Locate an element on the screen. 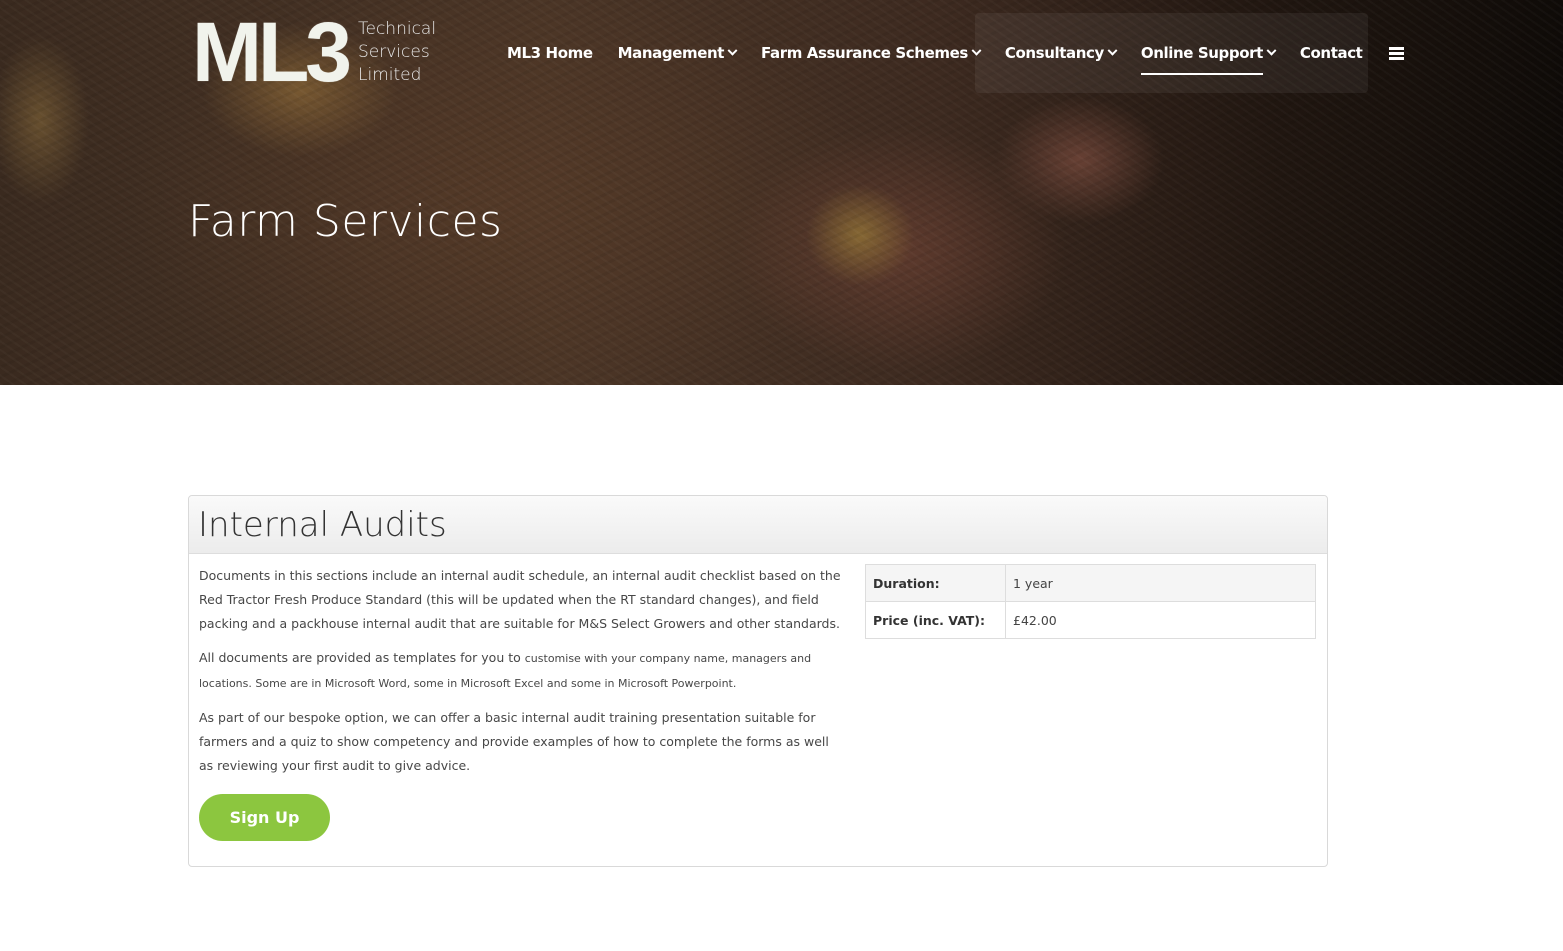  nav-item-ml3-home: ML3 Home is located at coordinates (550, 53).